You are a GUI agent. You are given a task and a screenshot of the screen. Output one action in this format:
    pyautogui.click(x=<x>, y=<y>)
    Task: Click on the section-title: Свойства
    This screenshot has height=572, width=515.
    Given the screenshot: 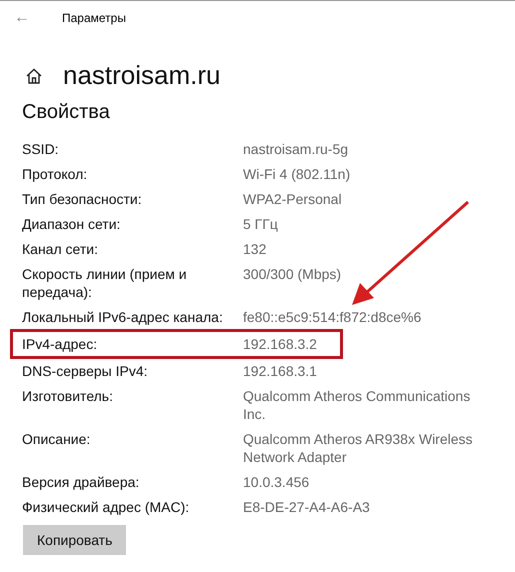 What is the action you would take?
    pyautogui.click(x=66, y=112)
    